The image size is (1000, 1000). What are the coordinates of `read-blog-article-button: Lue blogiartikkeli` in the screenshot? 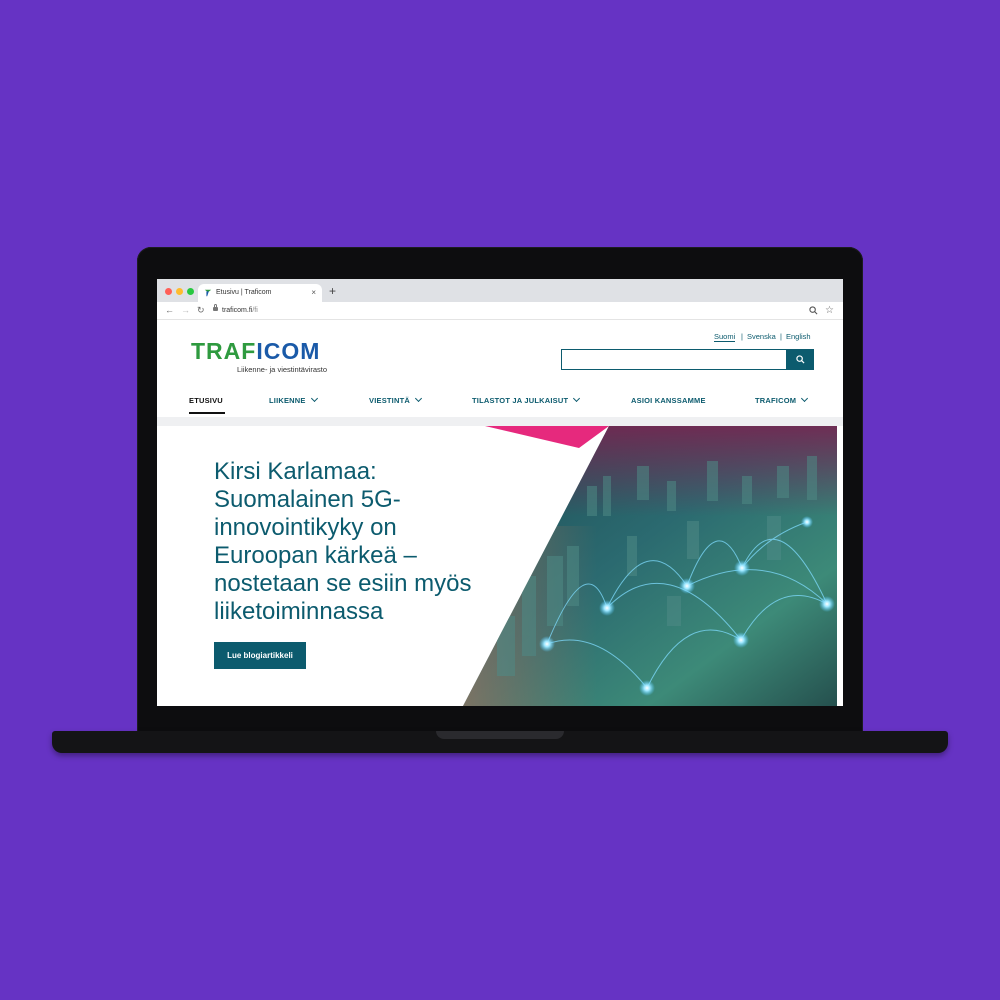 It's located at (260, 655).